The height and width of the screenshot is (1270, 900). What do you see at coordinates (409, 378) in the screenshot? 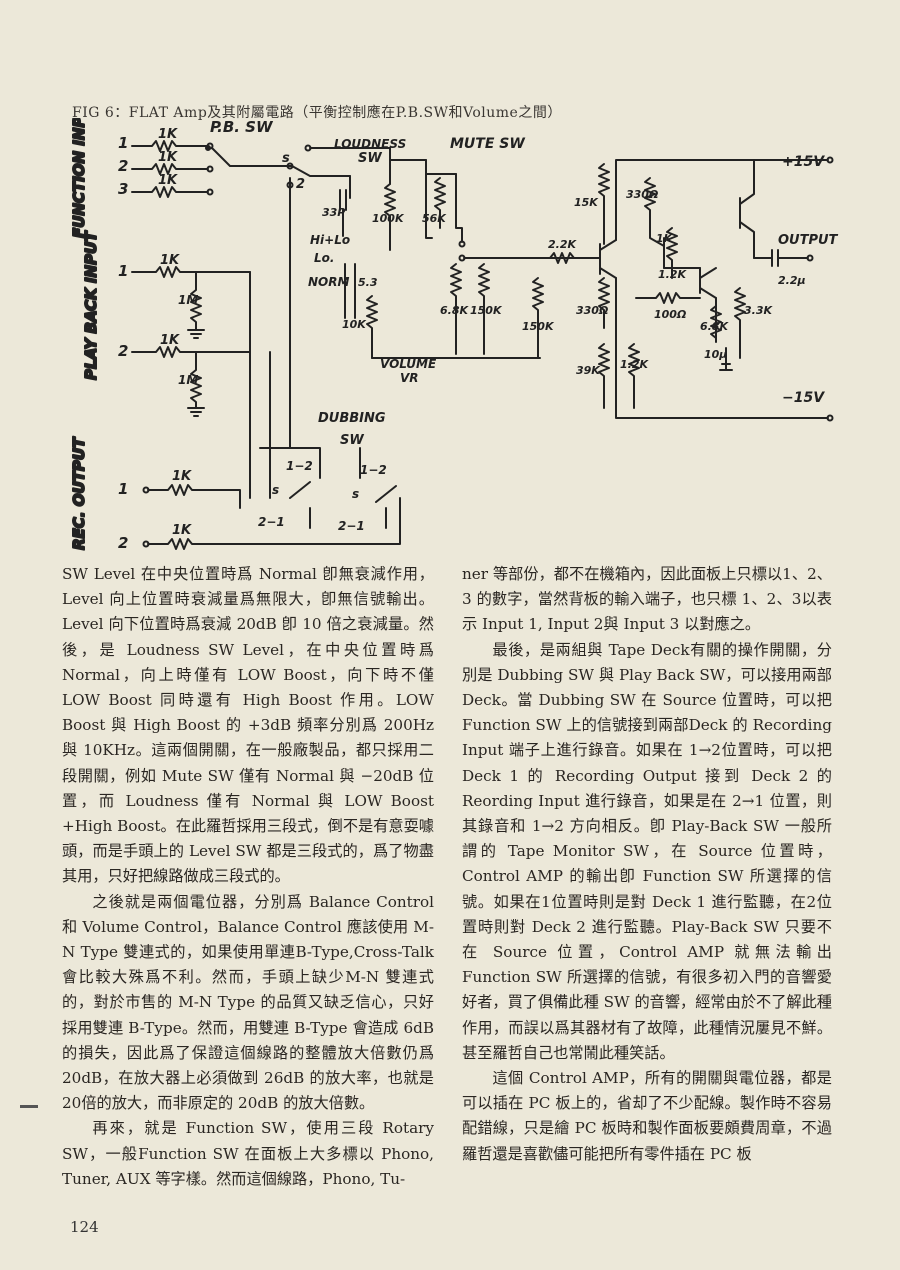
I see `vr-label: VR` at bounding box center [409, 378].